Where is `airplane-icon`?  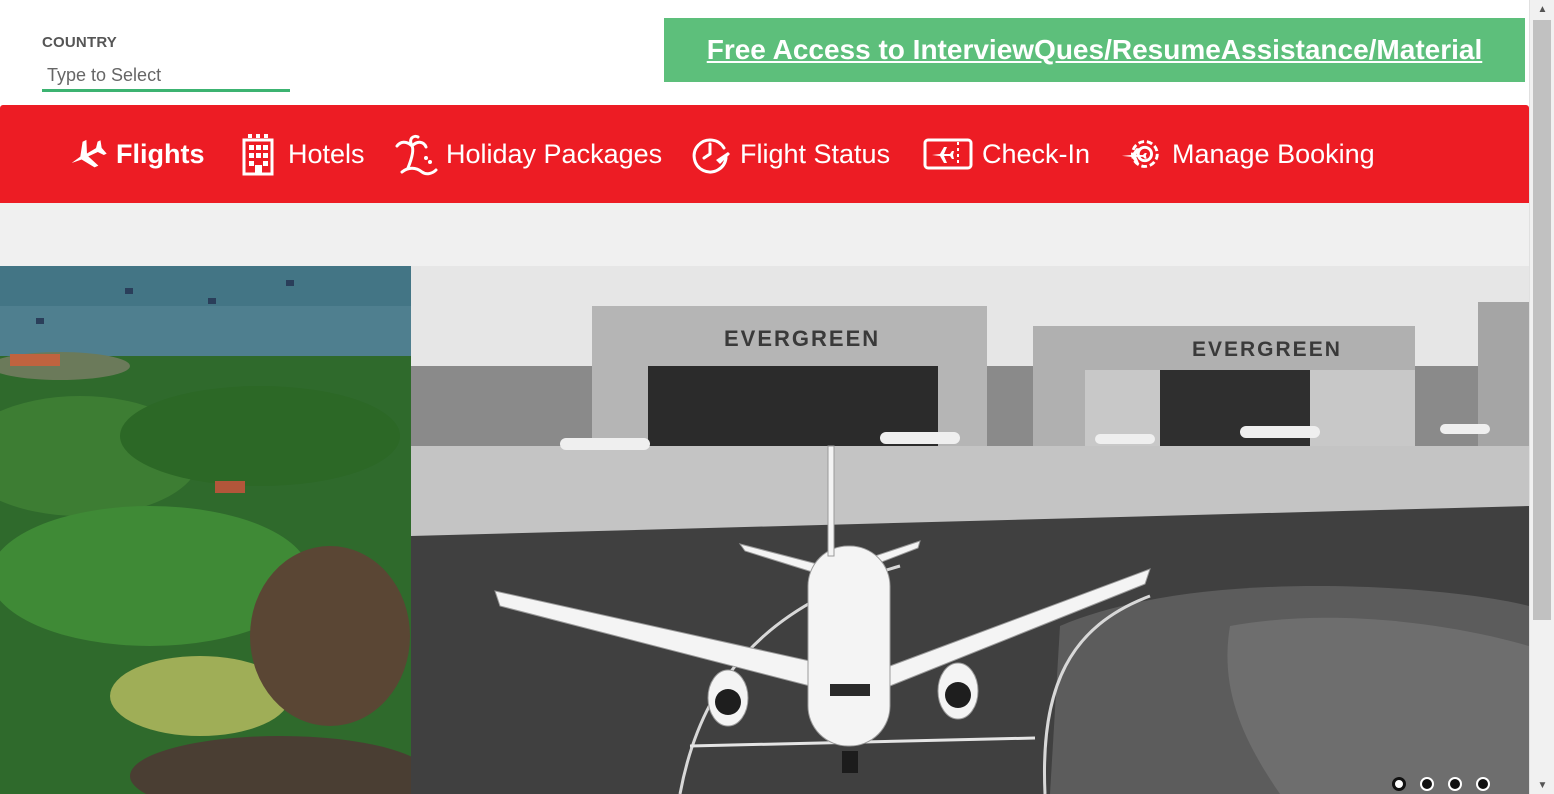 airplane-icon is located at coordinates (86, 154).